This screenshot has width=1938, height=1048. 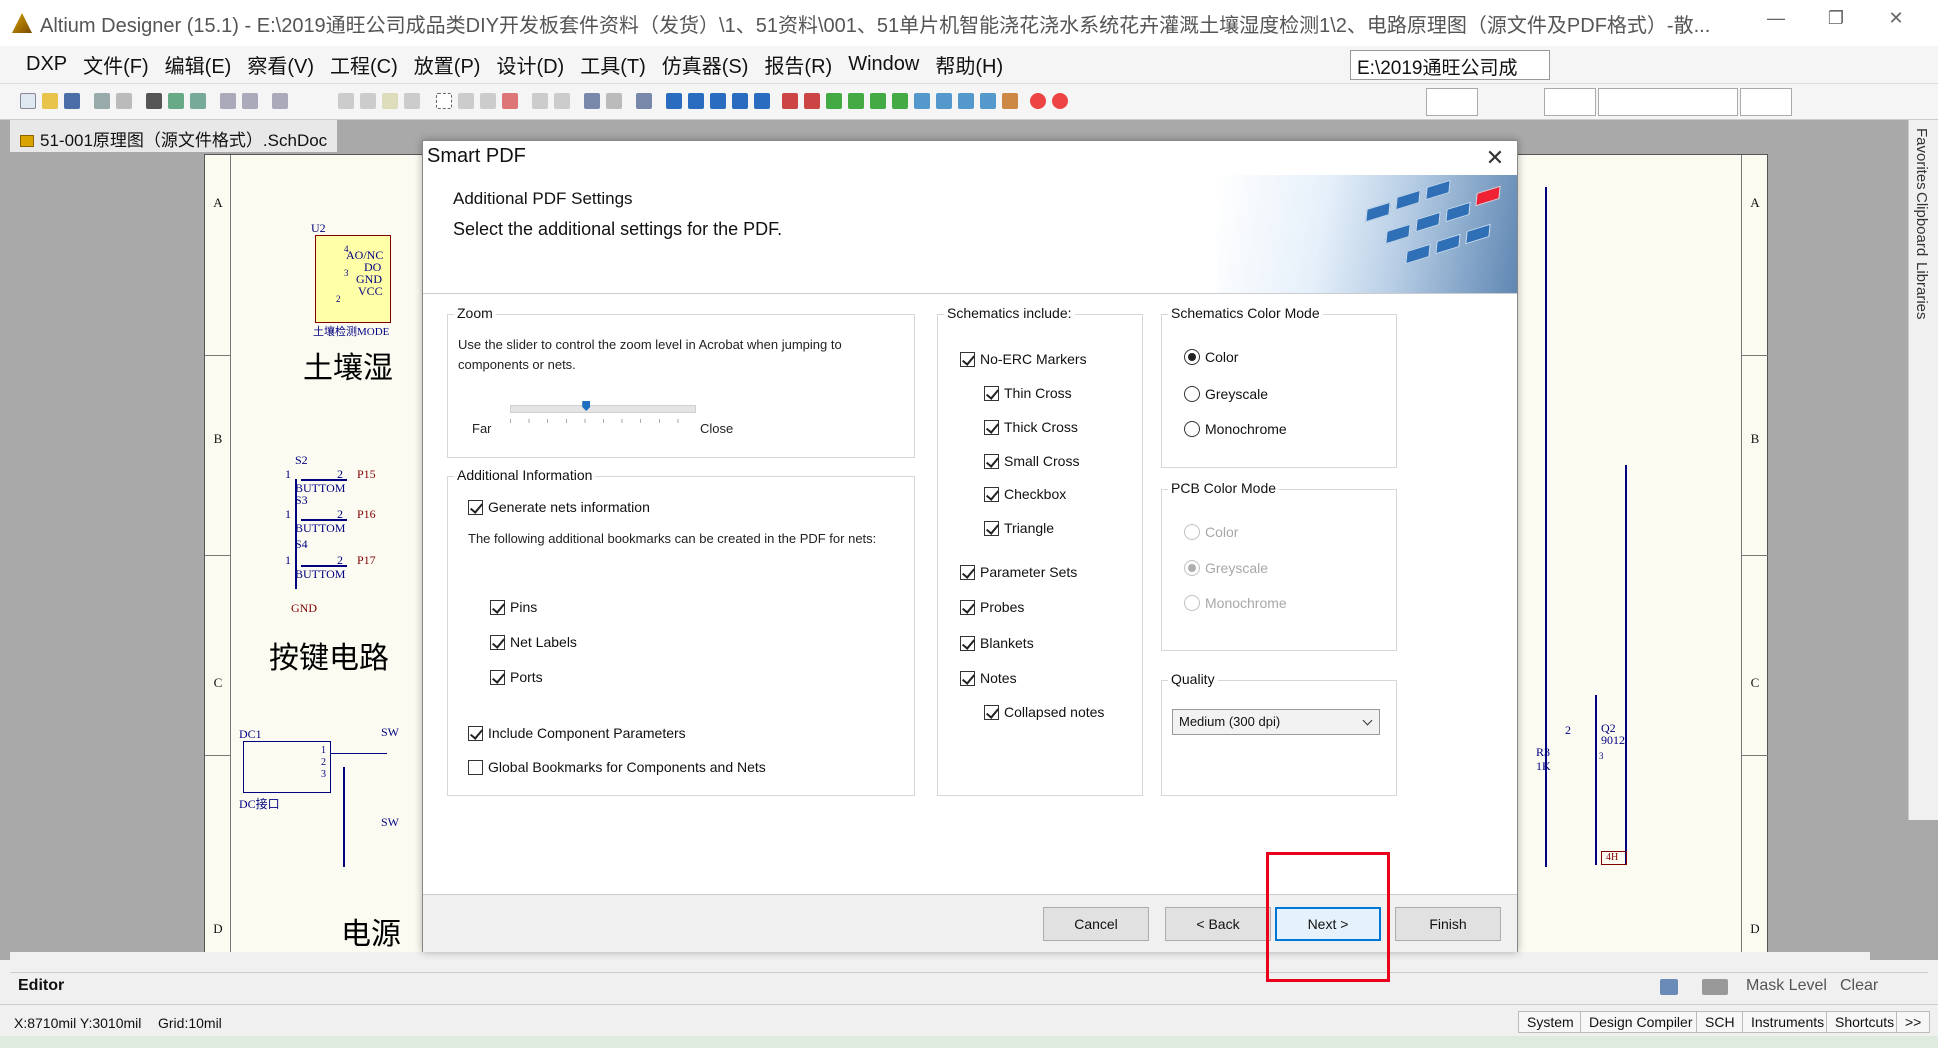 What do you see at coordinates (944, 101) in the screenshot?
I see `harness-icon` at bounding box center [944, 101].